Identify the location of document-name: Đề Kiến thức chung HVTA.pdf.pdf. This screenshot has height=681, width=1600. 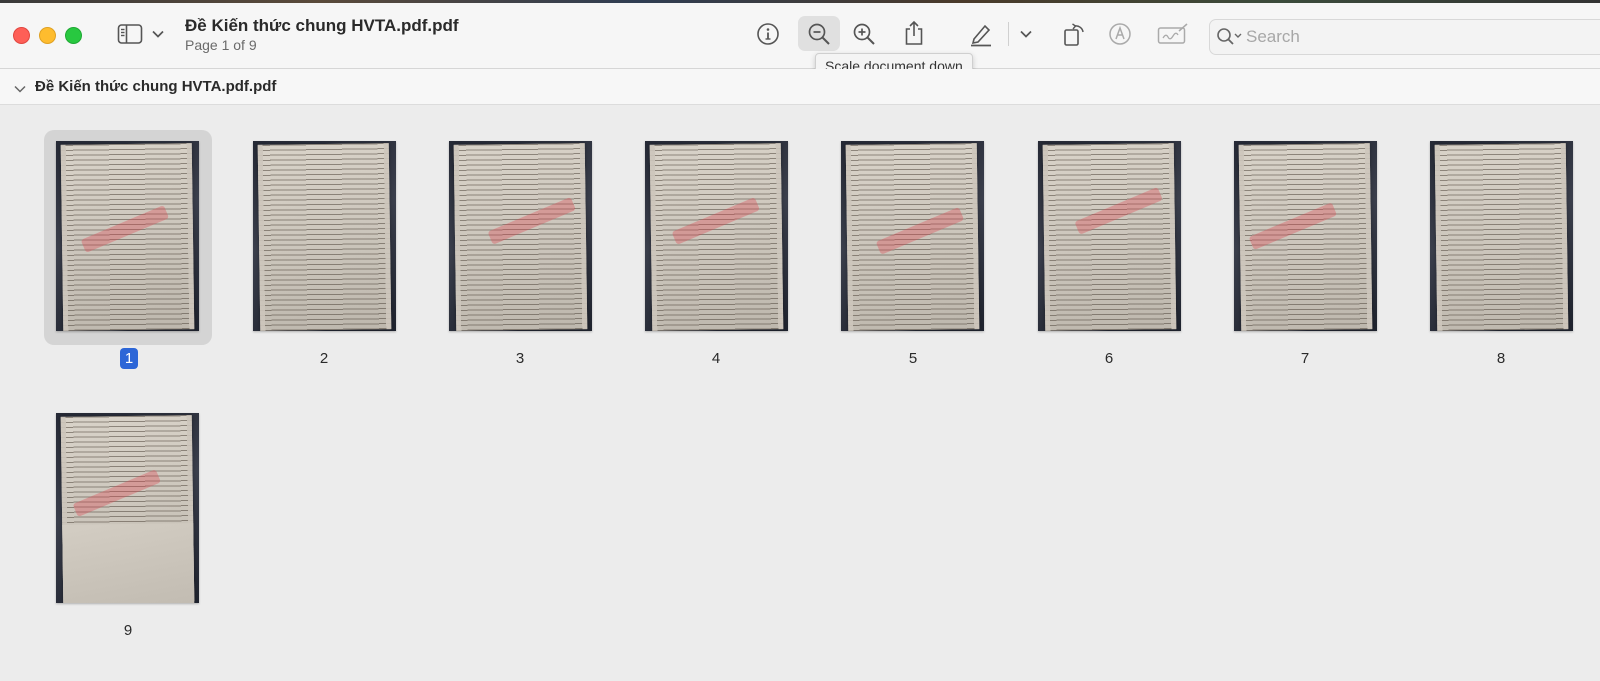
(156, 86).